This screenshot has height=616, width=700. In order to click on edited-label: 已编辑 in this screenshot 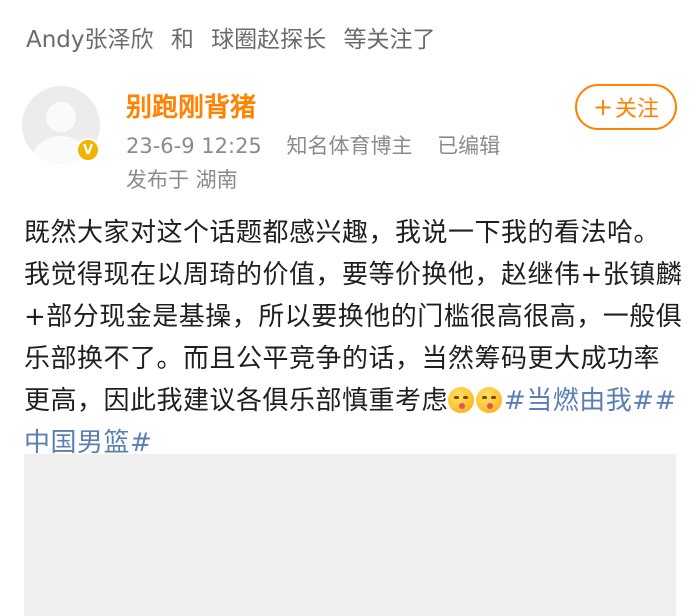, I will do `click(468, 146)`.